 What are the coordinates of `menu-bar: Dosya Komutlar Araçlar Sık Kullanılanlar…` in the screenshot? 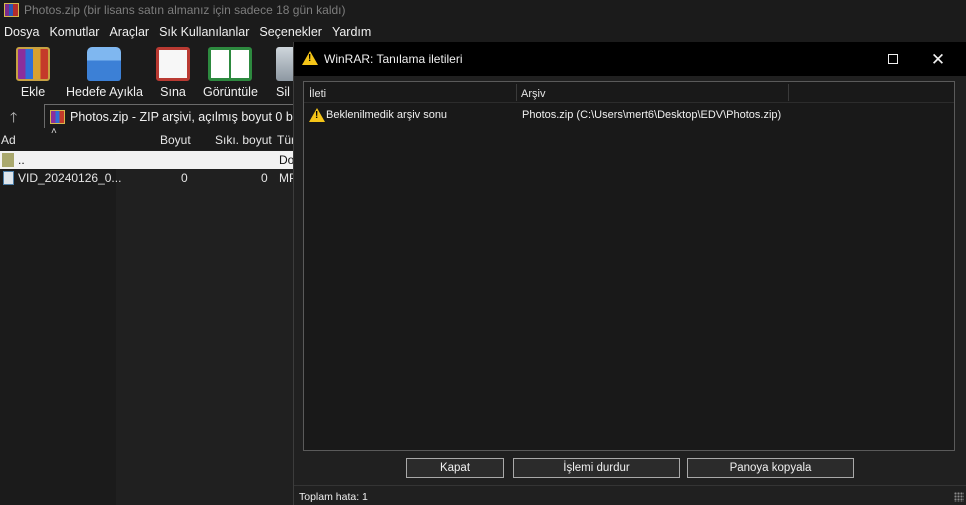 It's located at (188, 32).